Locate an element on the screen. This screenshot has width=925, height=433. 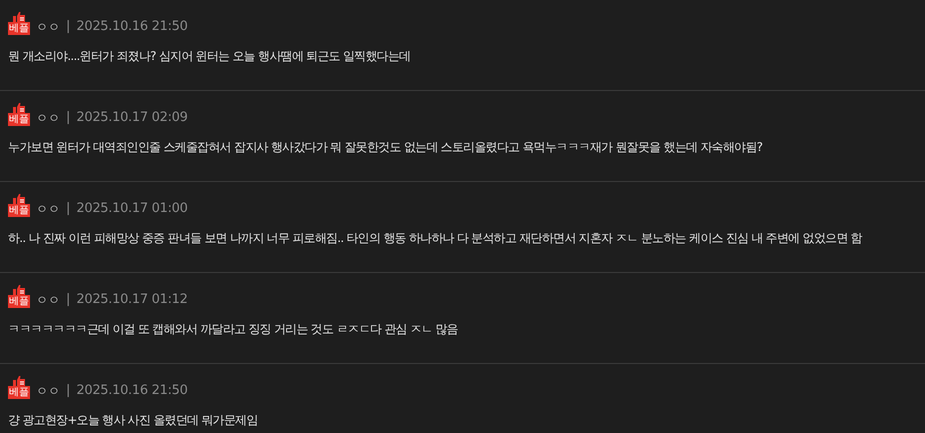
comment-text: 걍 광고현장+오늘 행사 사진 올렸던데 뭐가문제임 is located at coordinates (133, 420).